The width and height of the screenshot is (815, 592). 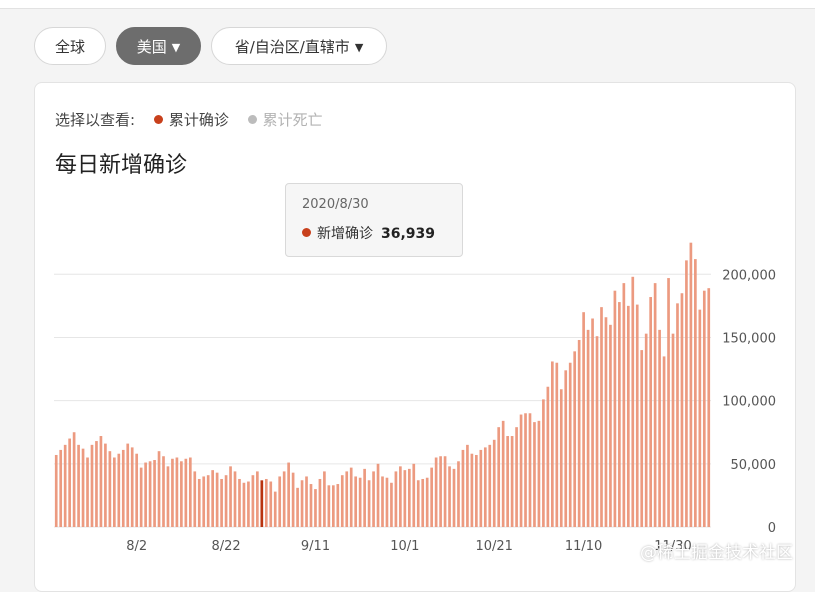 I want to click on tooltip-value: 36,939, so click(x=408, y=234).